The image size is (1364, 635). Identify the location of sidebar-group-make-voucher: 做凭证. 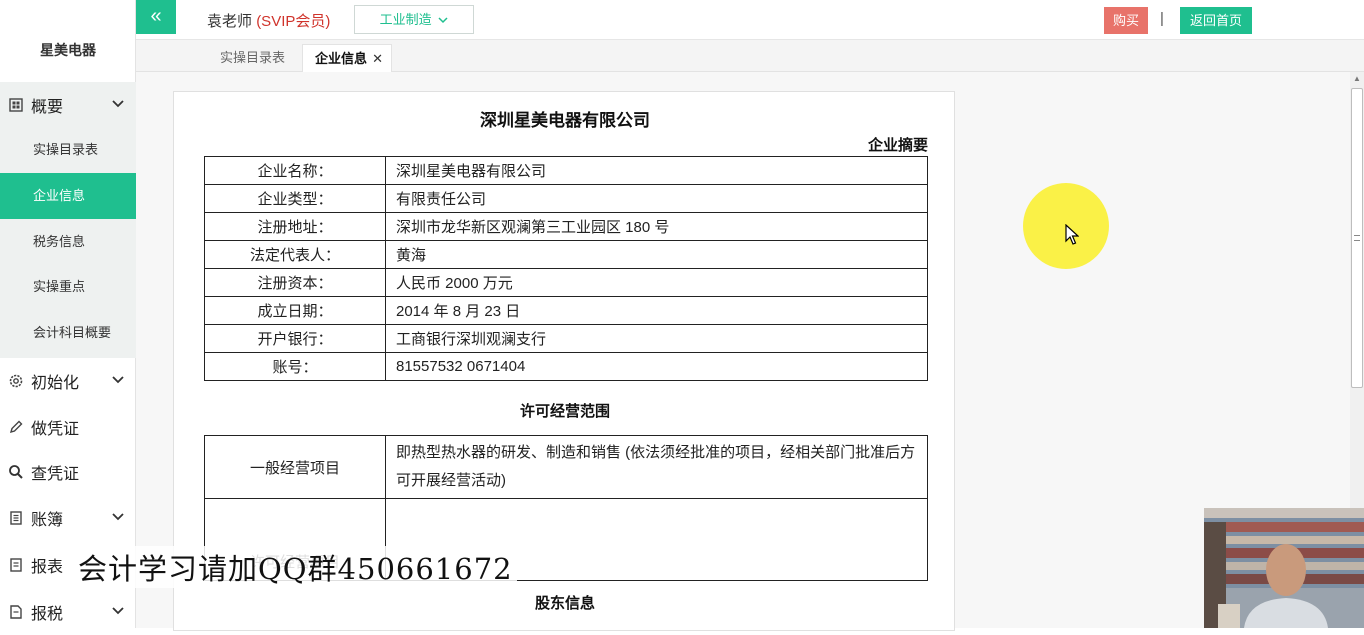
(68, 427).